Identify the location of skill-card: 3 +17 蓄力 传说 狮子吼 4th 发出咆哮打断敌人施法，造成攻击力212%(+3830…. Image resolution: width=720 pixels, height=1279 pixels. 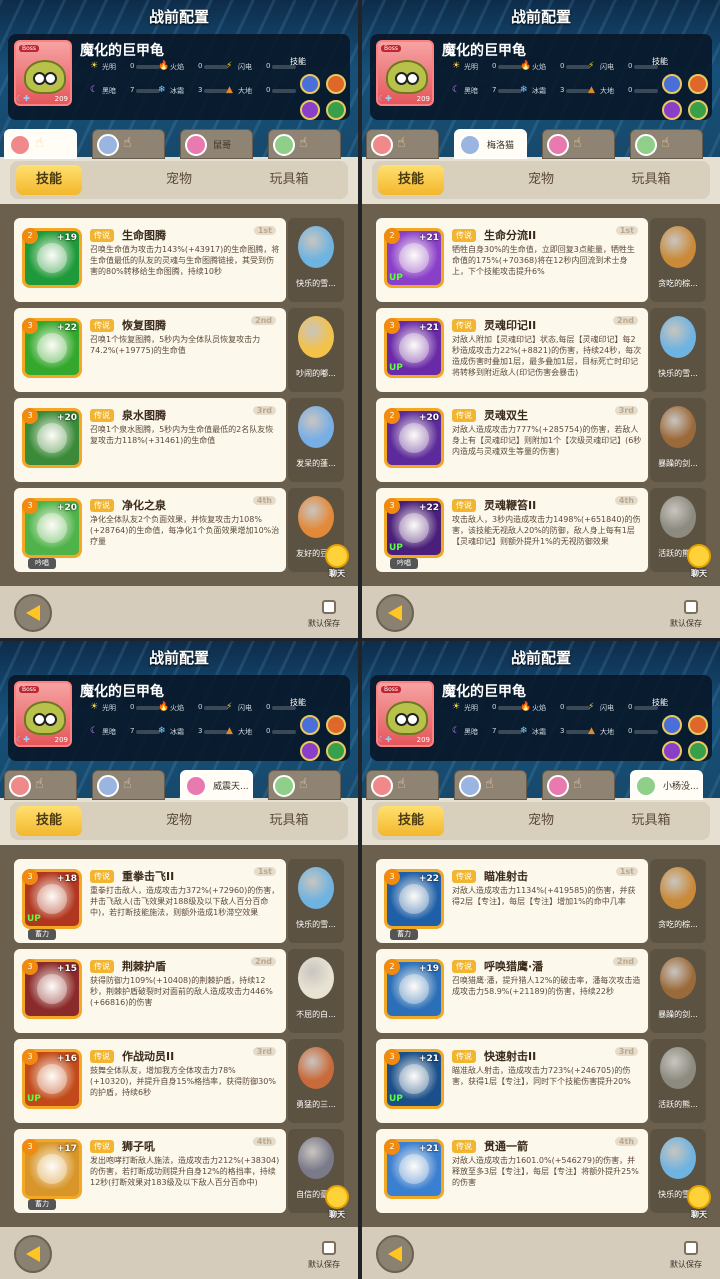
(150, 1171).